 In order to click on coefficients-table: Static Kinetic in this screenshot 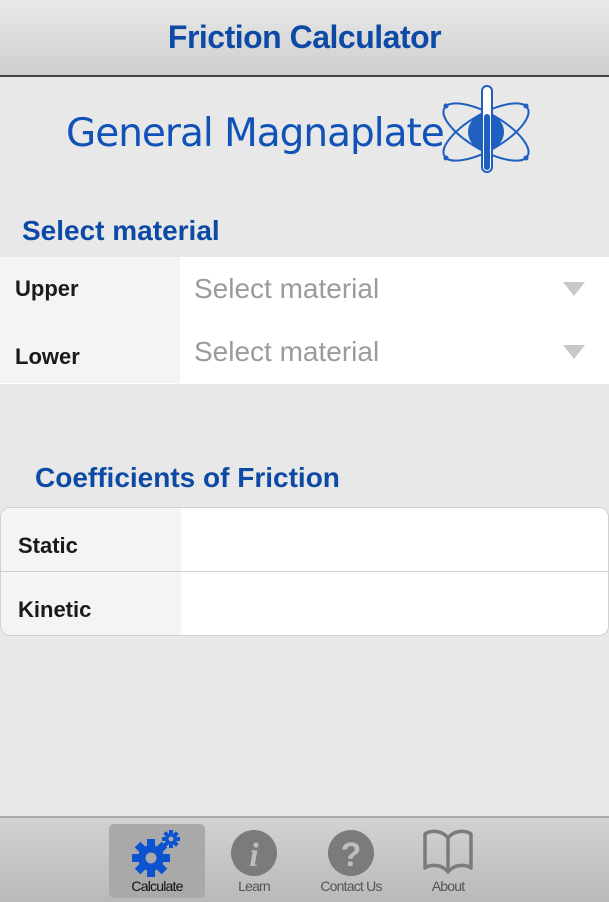, I will do `click(304, 571)`.